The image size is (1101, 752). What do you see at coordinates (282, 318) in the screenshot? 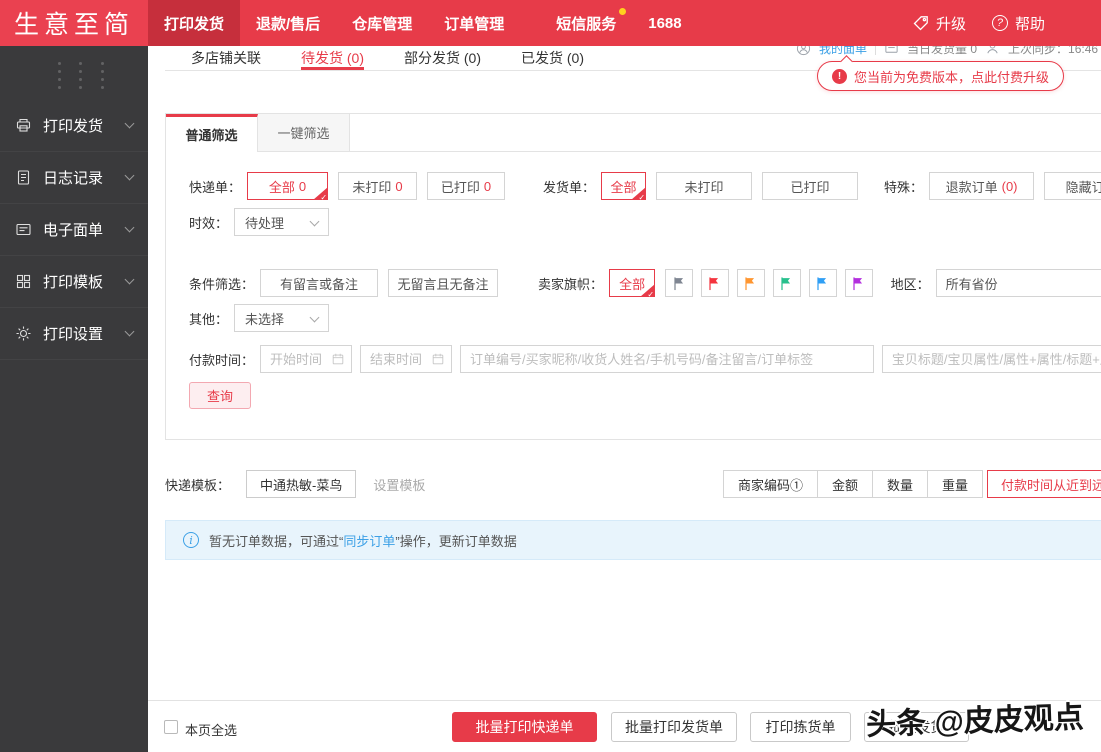
I see `other-select: 未选择` at bounding box center [282, 318].